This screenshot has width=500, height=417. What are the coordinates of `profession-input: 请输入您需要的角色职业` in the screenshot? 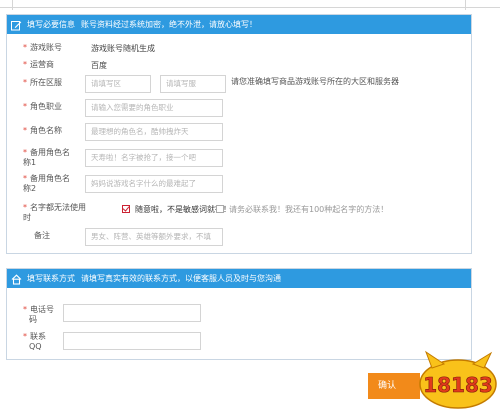 It's located at (154, 108).